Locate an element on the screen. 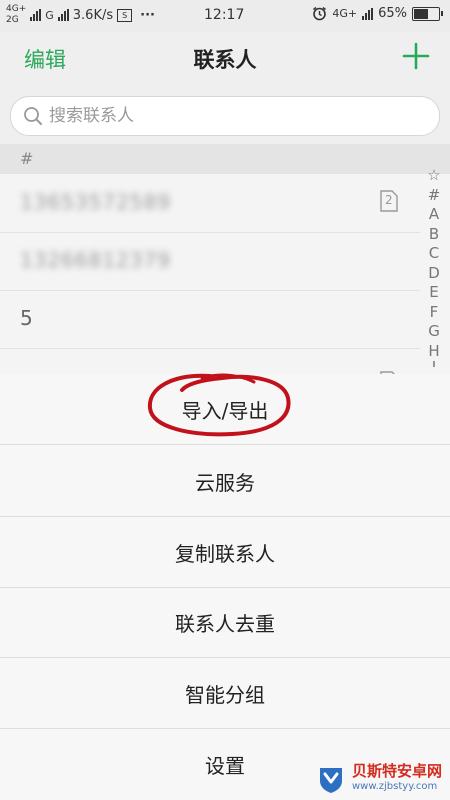  sim1-indicator: 4G+ 2G is located at coordinates (16, 15).